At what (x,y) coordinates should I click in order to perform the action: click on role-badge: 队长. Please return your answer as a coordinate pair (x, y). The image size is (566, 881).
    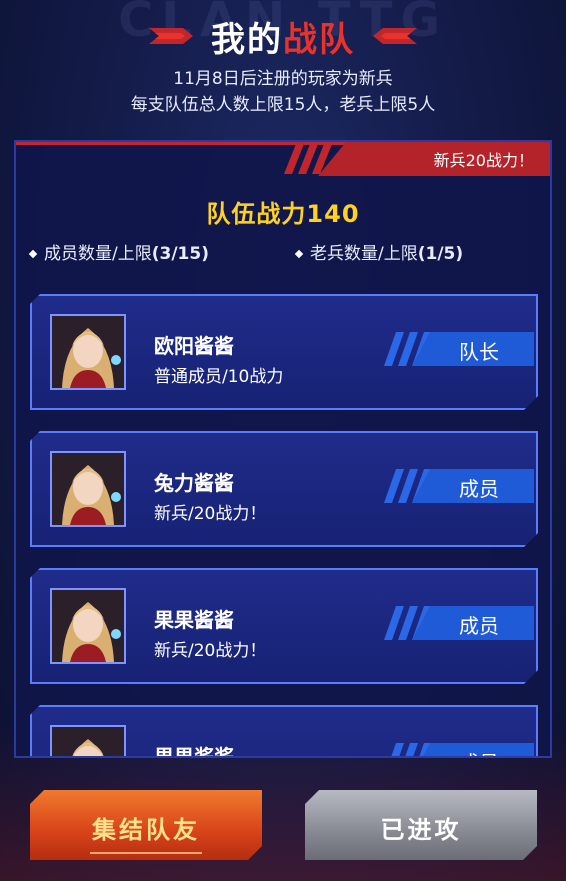
    Looking at the image, I should click on (459, 349).